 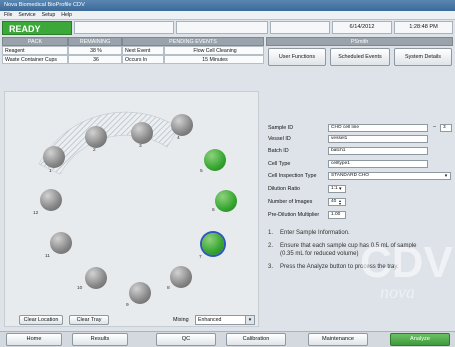 I want to click on watermark-nova: nova, so click(x=397, y=292).